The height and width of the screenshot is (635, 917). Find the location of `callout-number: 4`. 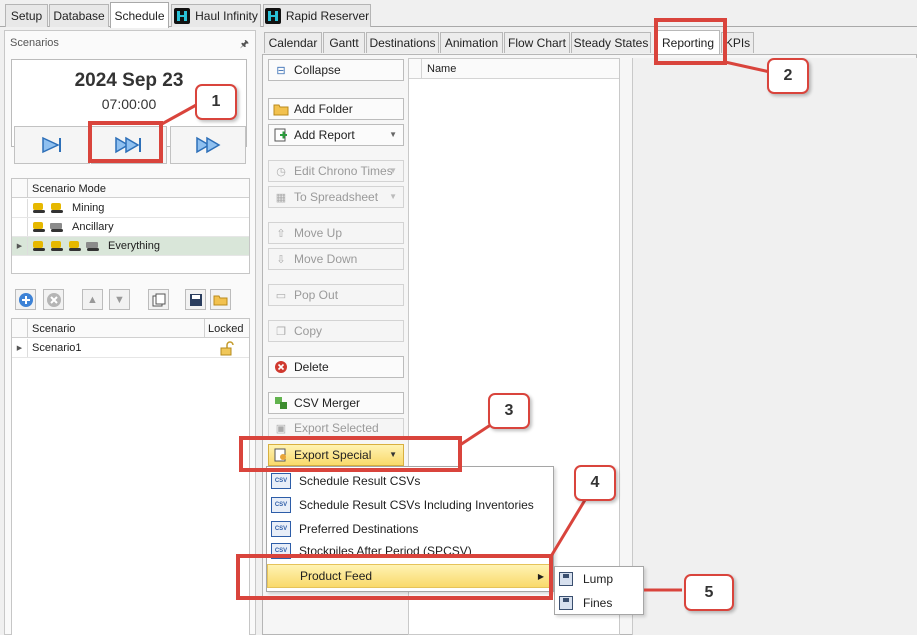

callout-number: 4 is located at coordinates (595, 482).